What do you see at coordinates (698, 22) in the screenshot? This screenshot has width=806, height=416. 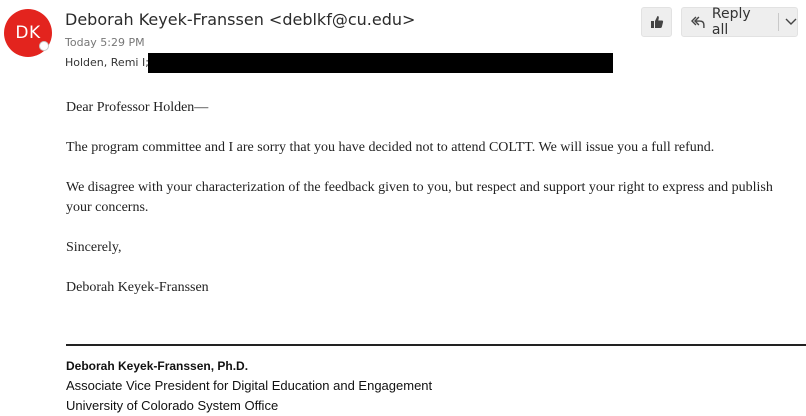 I see `reply-all-icon` at bounding box center [698, 22].